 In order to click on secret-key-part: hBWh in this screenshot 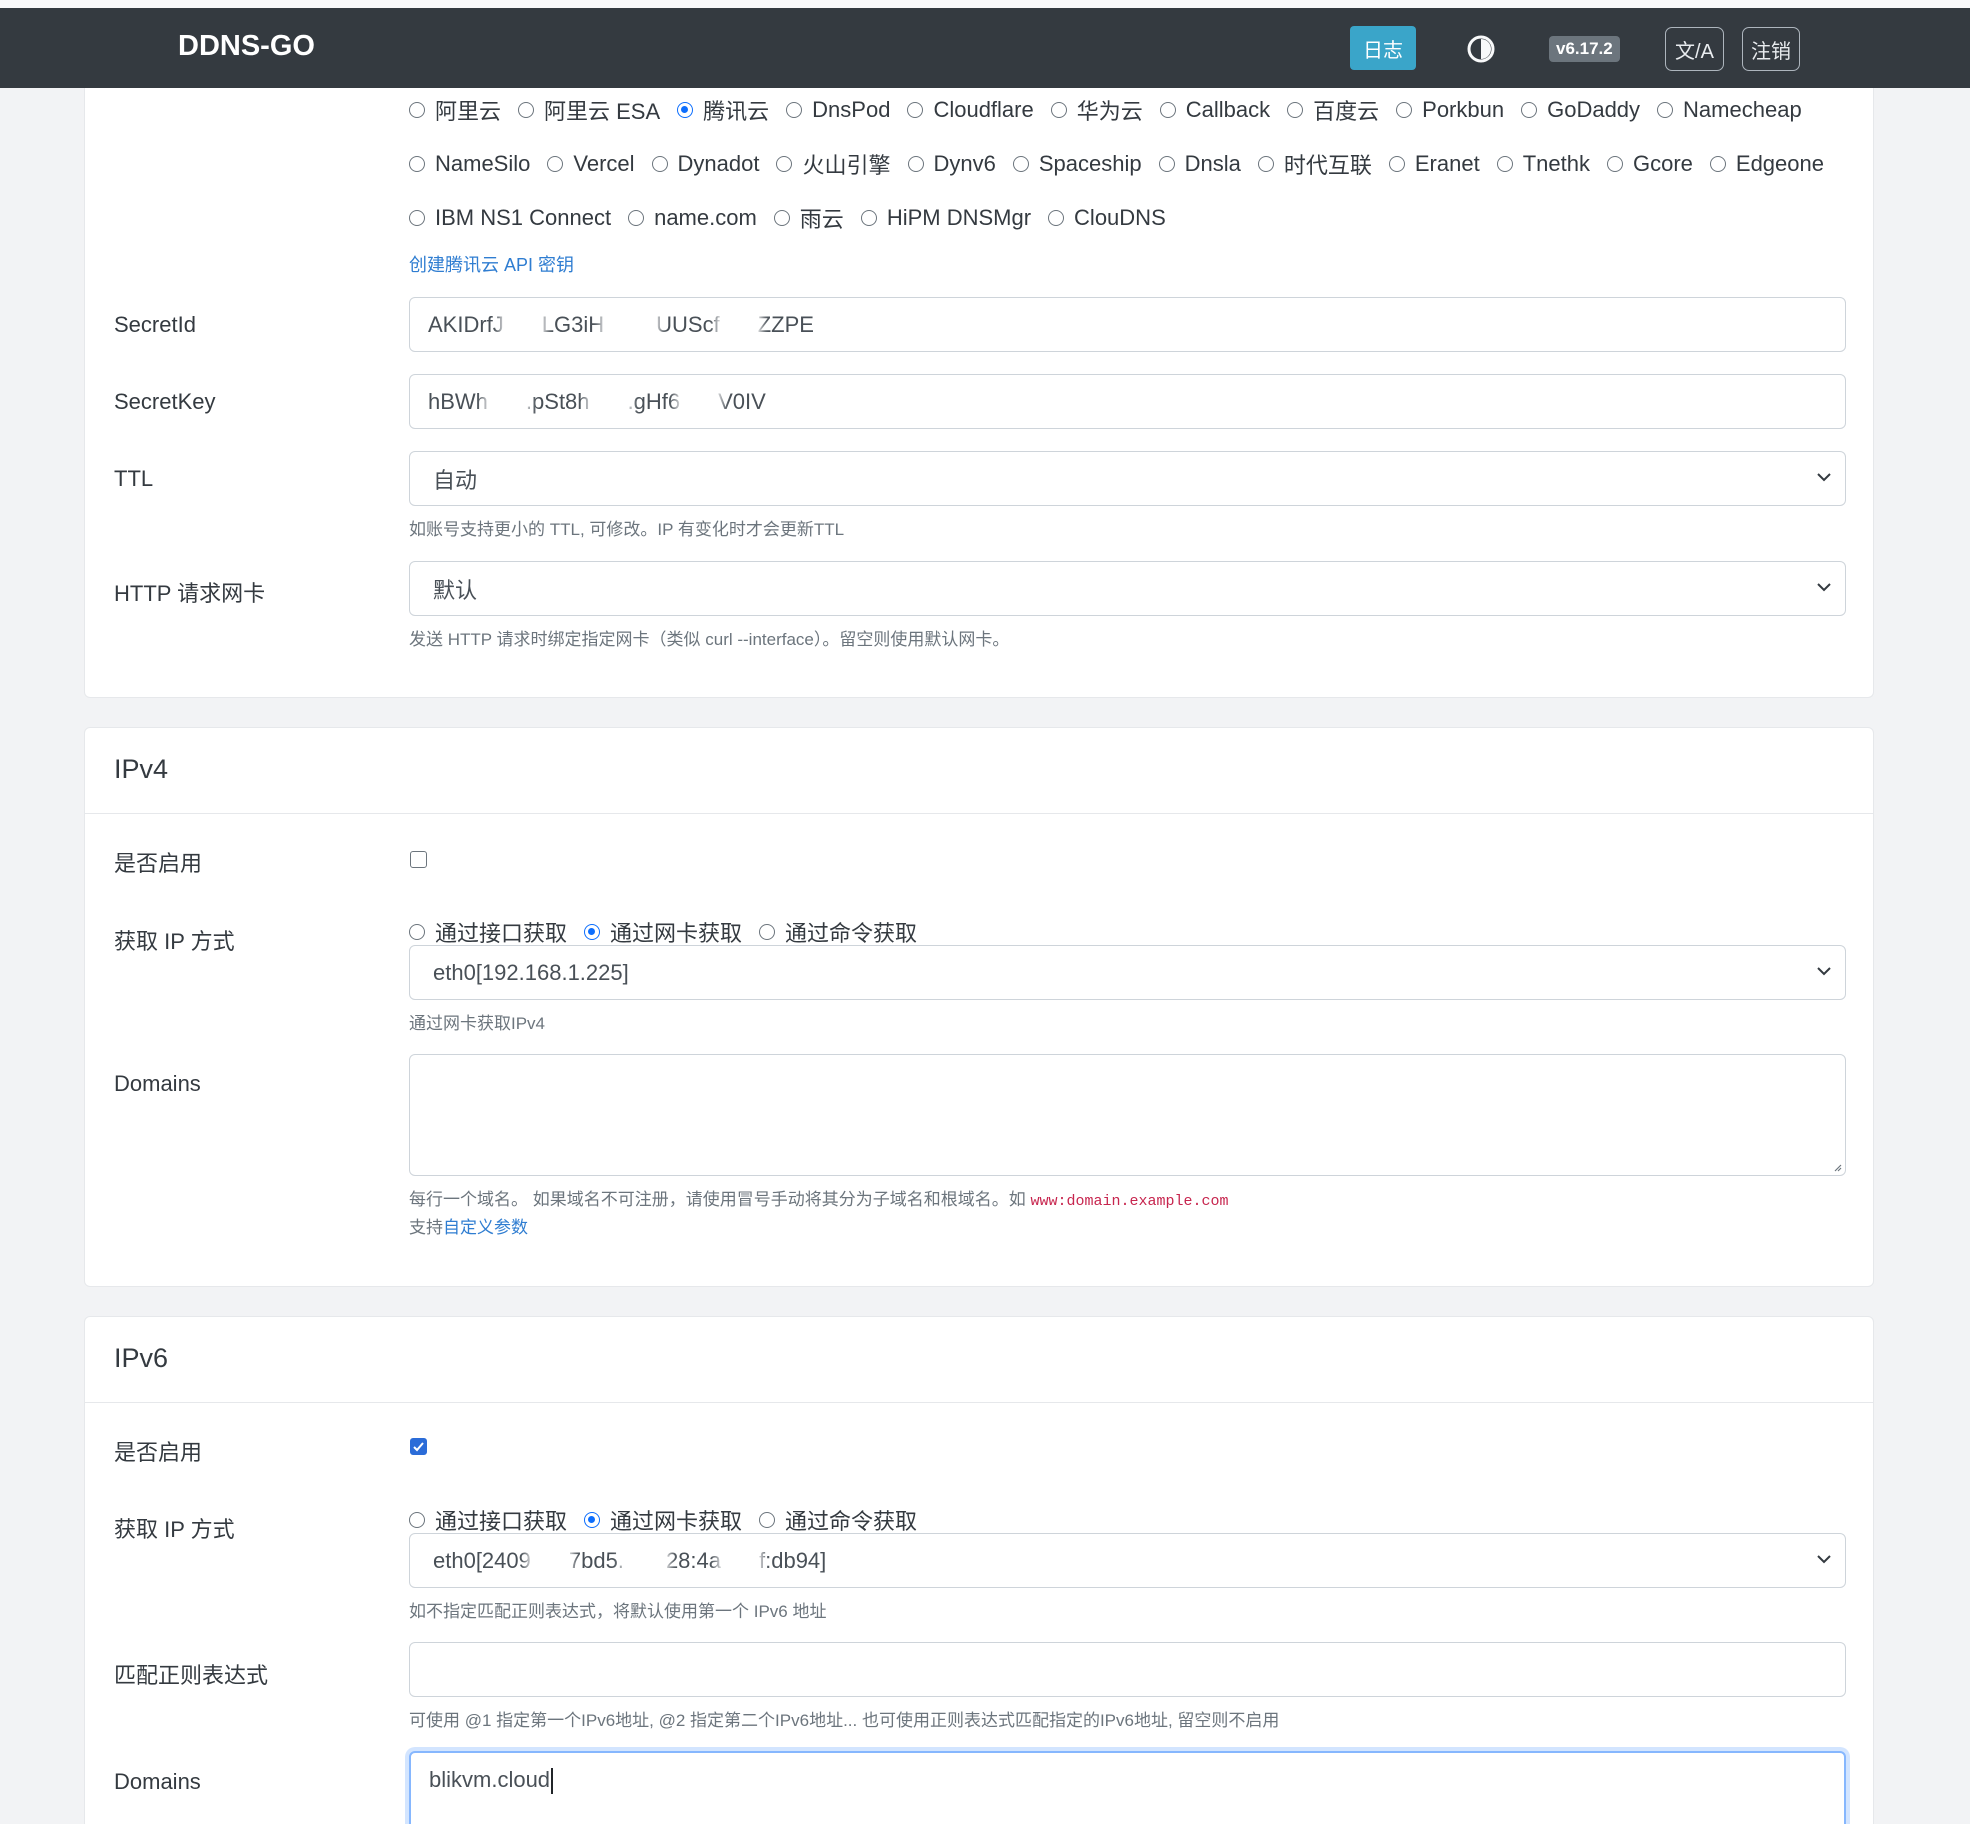, I will do `click(458, 401)`.